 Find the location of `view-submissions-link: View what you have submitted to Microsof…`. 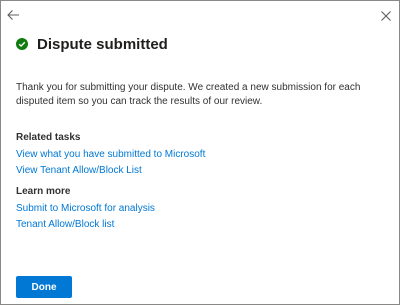

view-submissions-link: View what you have submitted to Microsof… is located at coordinates (110, 154).